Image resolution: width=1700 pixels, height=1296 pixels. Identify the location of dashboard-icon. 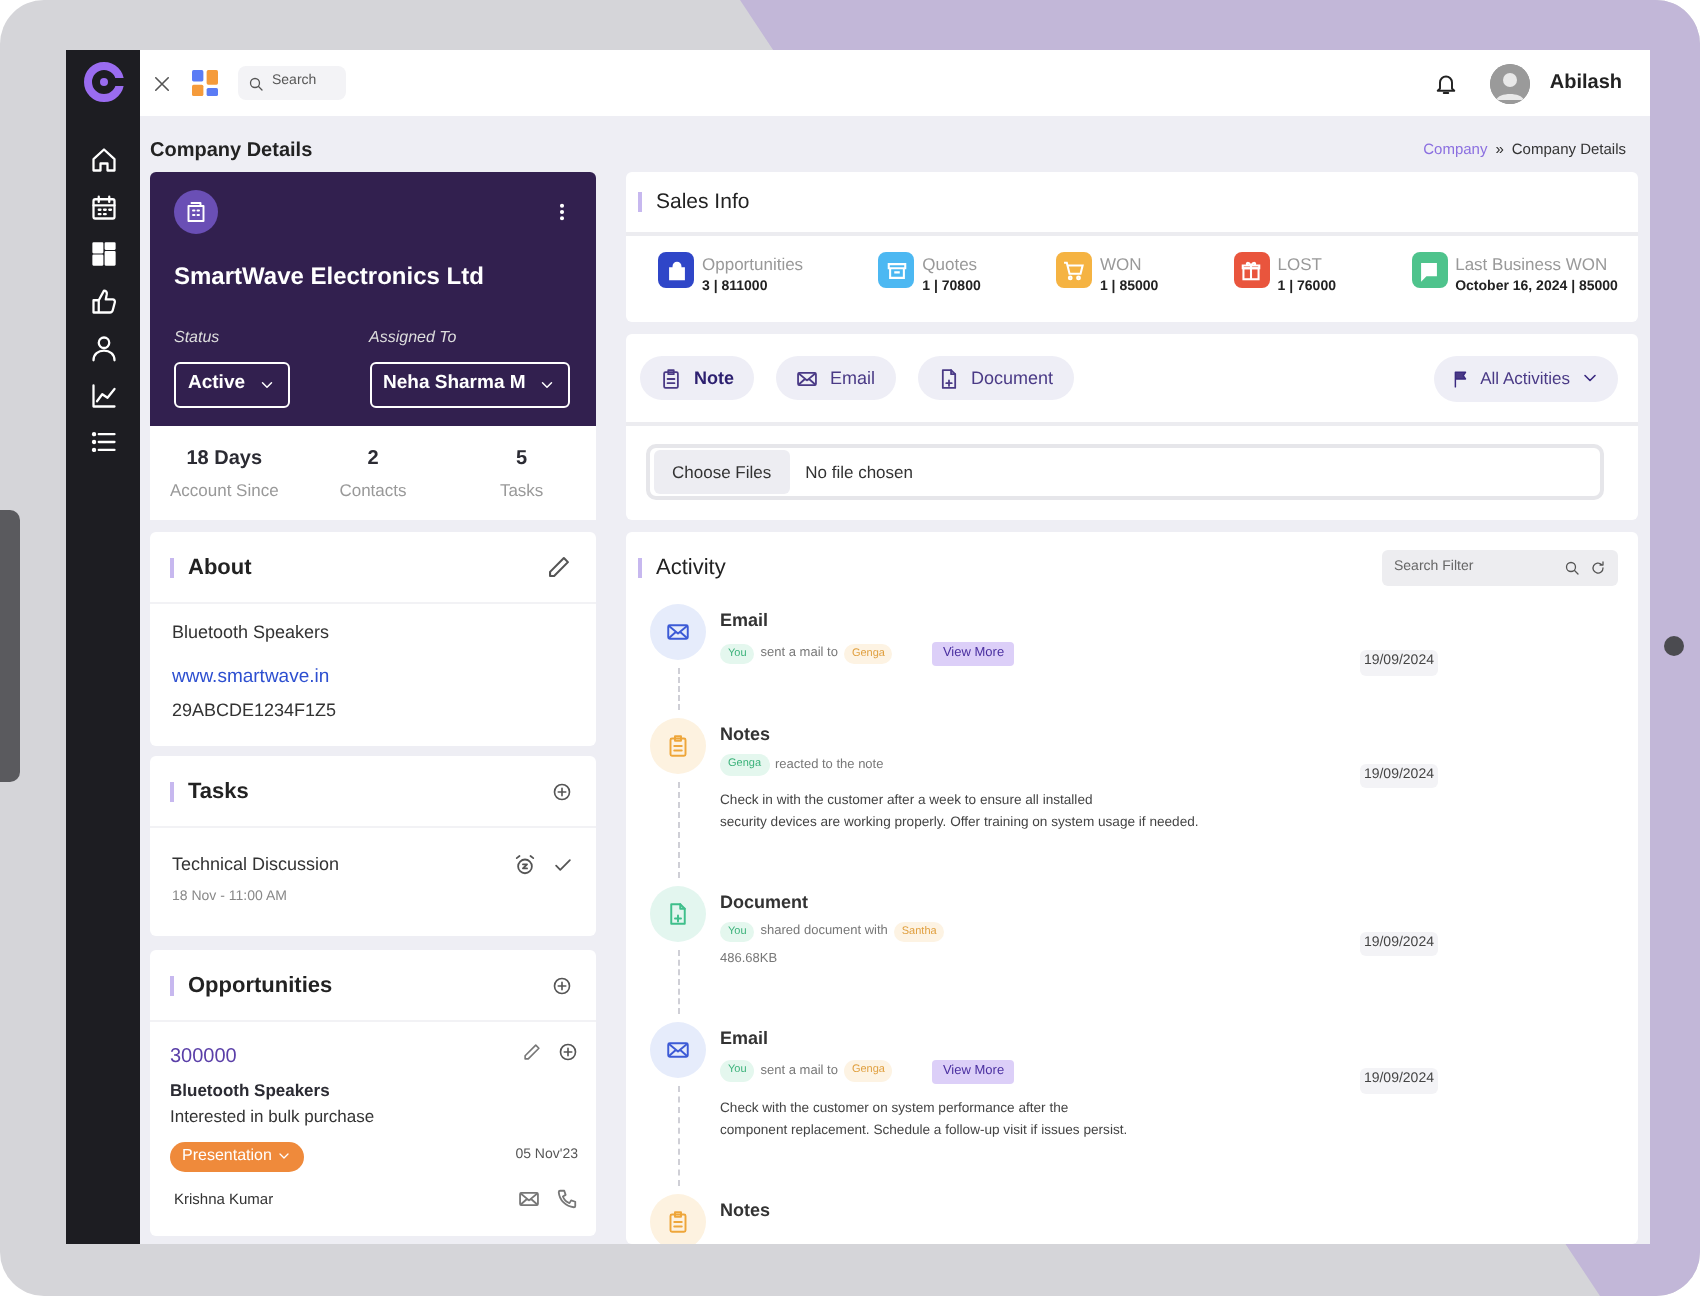
(103, 254).